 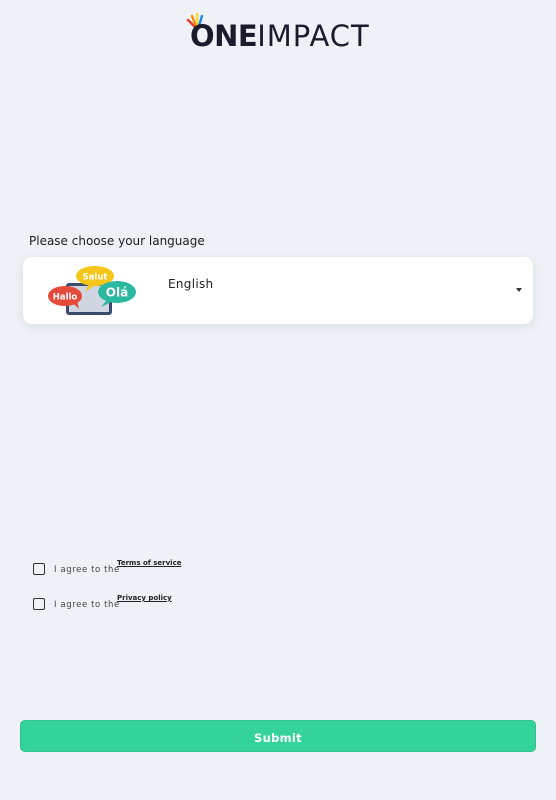 What do you see at coordinates (65, 298) in the screenshot?
I see `hallo-bubble-text: Hallo` at bounding box center [65, 298].